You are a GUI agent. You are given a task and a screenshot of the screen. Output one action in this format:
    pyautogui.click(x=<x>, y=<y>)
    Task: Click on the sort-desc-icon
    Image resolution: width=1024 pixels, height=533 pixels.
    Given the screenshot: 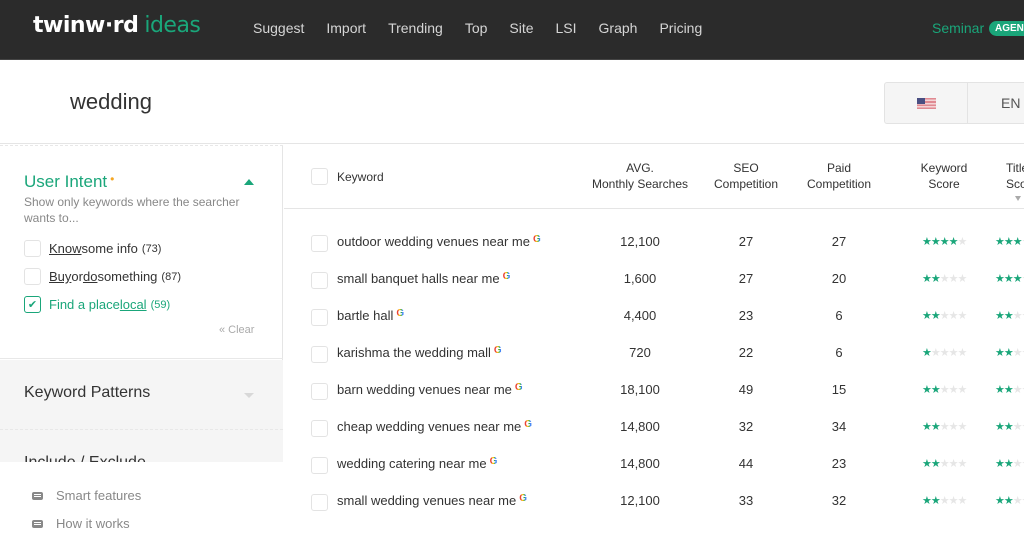 What is the action you would take?
    pyautogui.click(x=1018, y=198)
    